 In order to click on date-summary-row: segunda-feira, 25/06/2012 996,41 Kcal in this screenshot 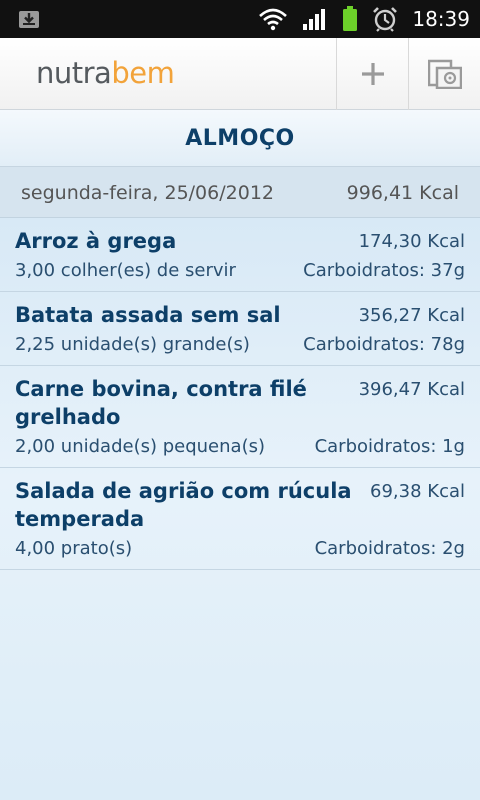, I will do `click(240, 192)`.